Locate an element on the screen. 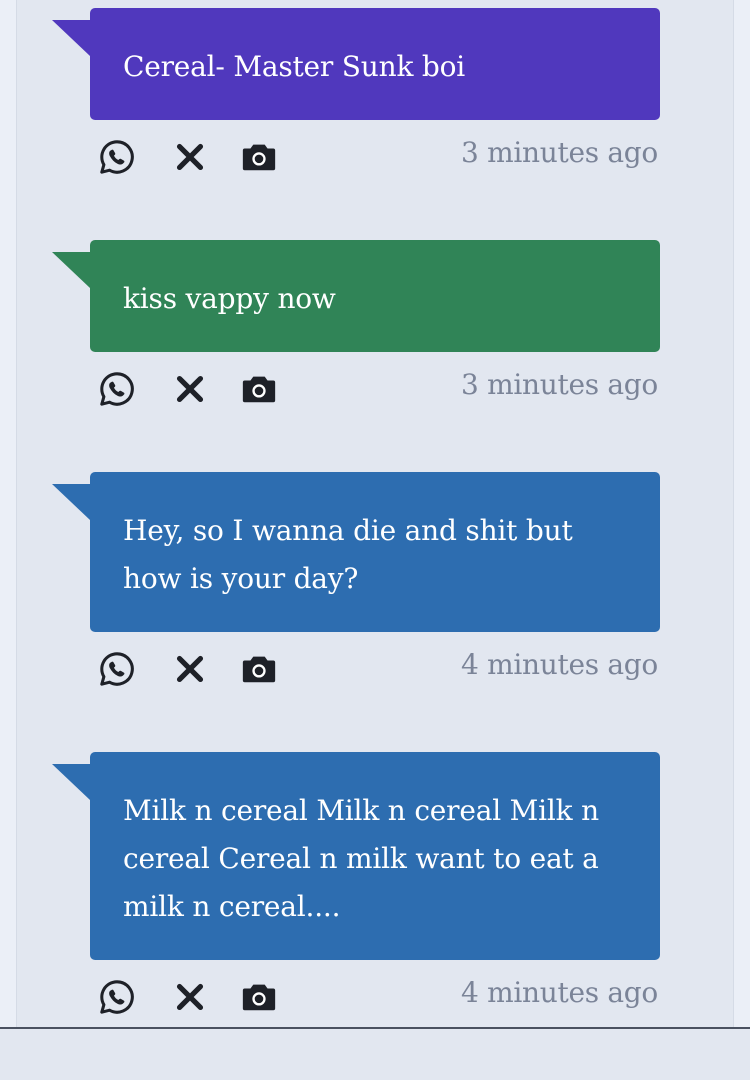 Image resolution: width=750 pixels, height=1080 pixels. message-text: Cereal- Master Sunk boi is located at coordinates (294, 66).